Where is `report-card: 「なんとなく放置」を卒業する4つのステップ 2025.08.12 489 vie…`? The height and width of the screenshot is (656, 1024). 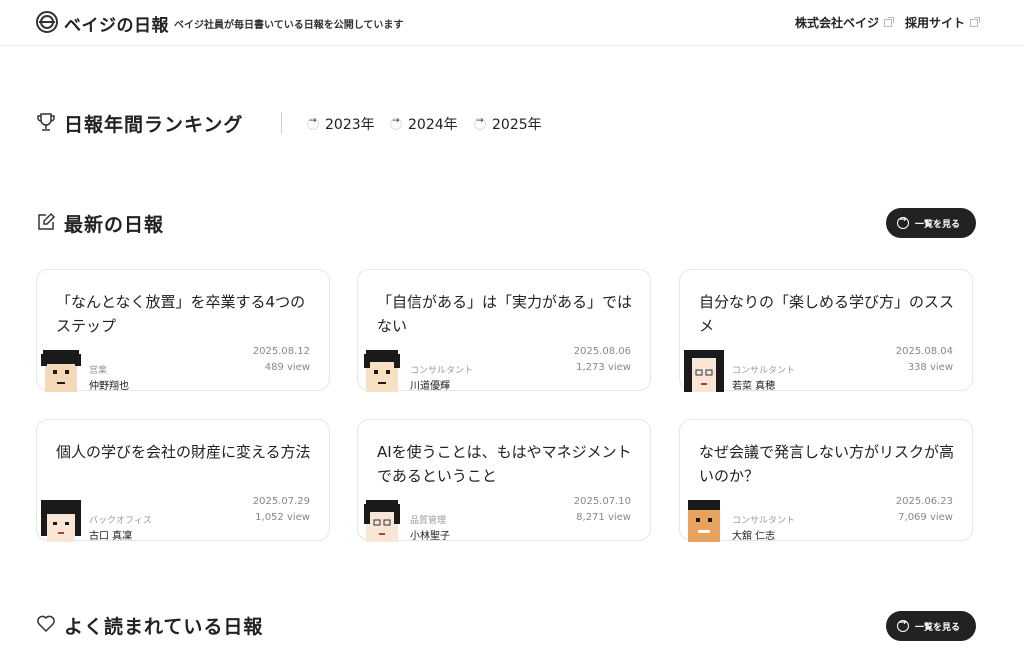 report-card: 「なんとなく放置」を卒業する4つのステップ 2025.08.12 489 vie… is located at coordinates (183, 330).